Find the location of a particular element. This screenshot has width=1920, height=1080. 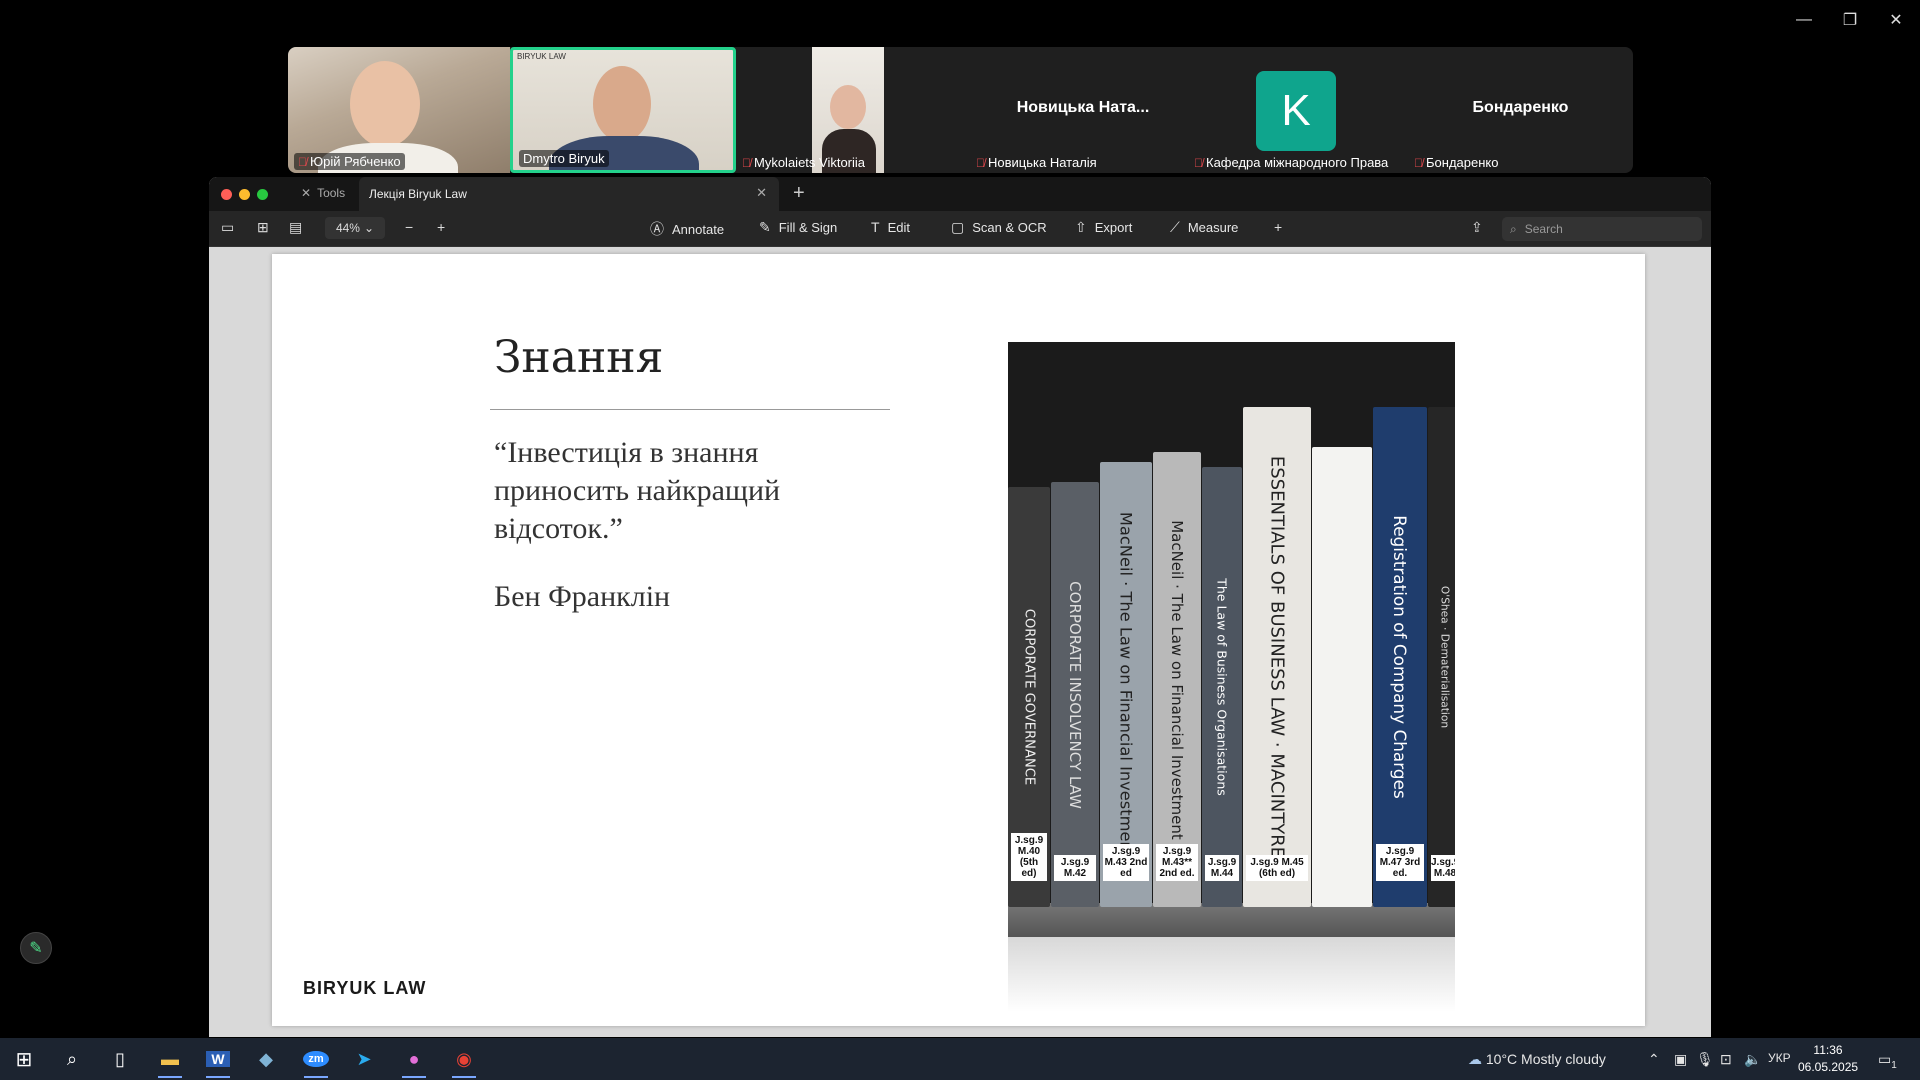

participant-tile: Новицька Ната... 🎙̸ Новицька Наталія is located at coordinates (1083, 110).